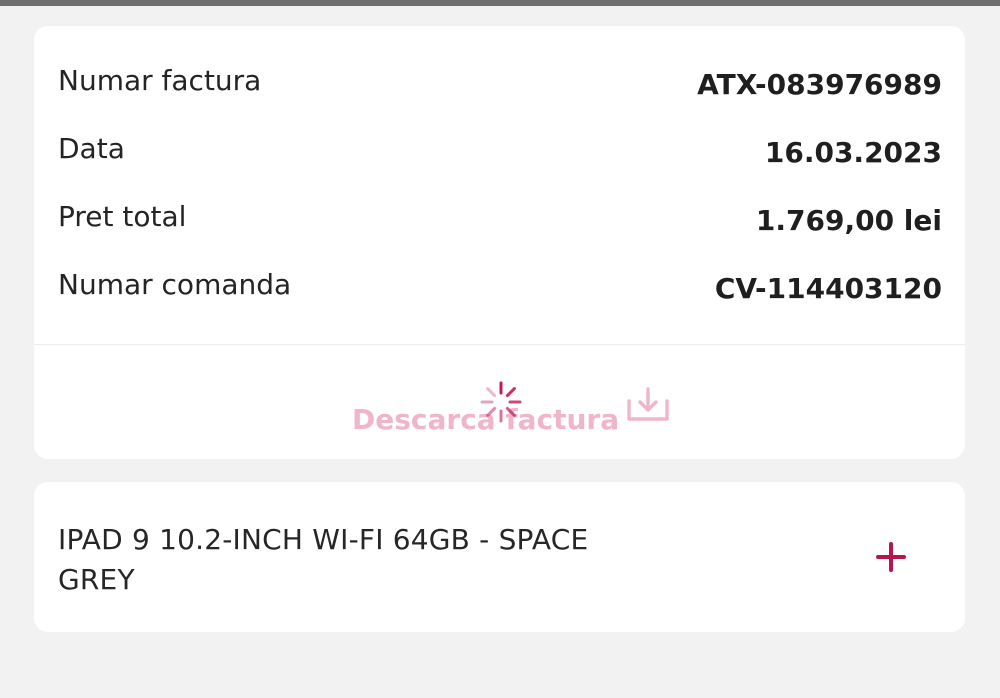  What do you see at coordinates (819, 84) in the screenshot?
I see `invoice-number-value: ATX-083976989` at bounding box center [819, 84].